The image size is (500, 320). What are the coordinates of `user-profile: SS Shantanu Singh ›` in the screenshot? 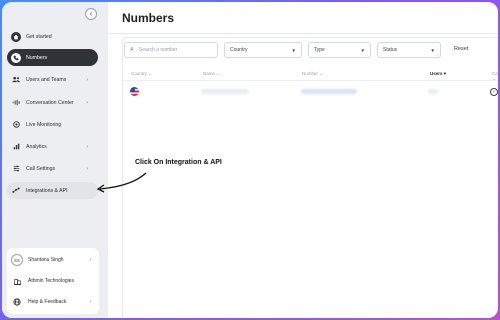 It's located at (54, 260).